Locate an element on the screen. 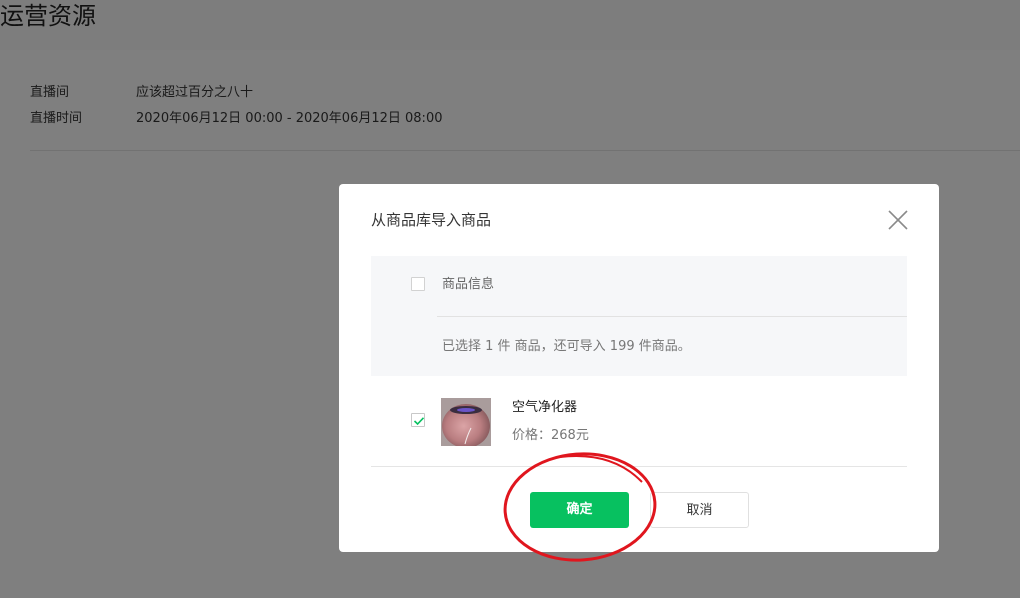  header-divider is located at coordinates (672, 316).